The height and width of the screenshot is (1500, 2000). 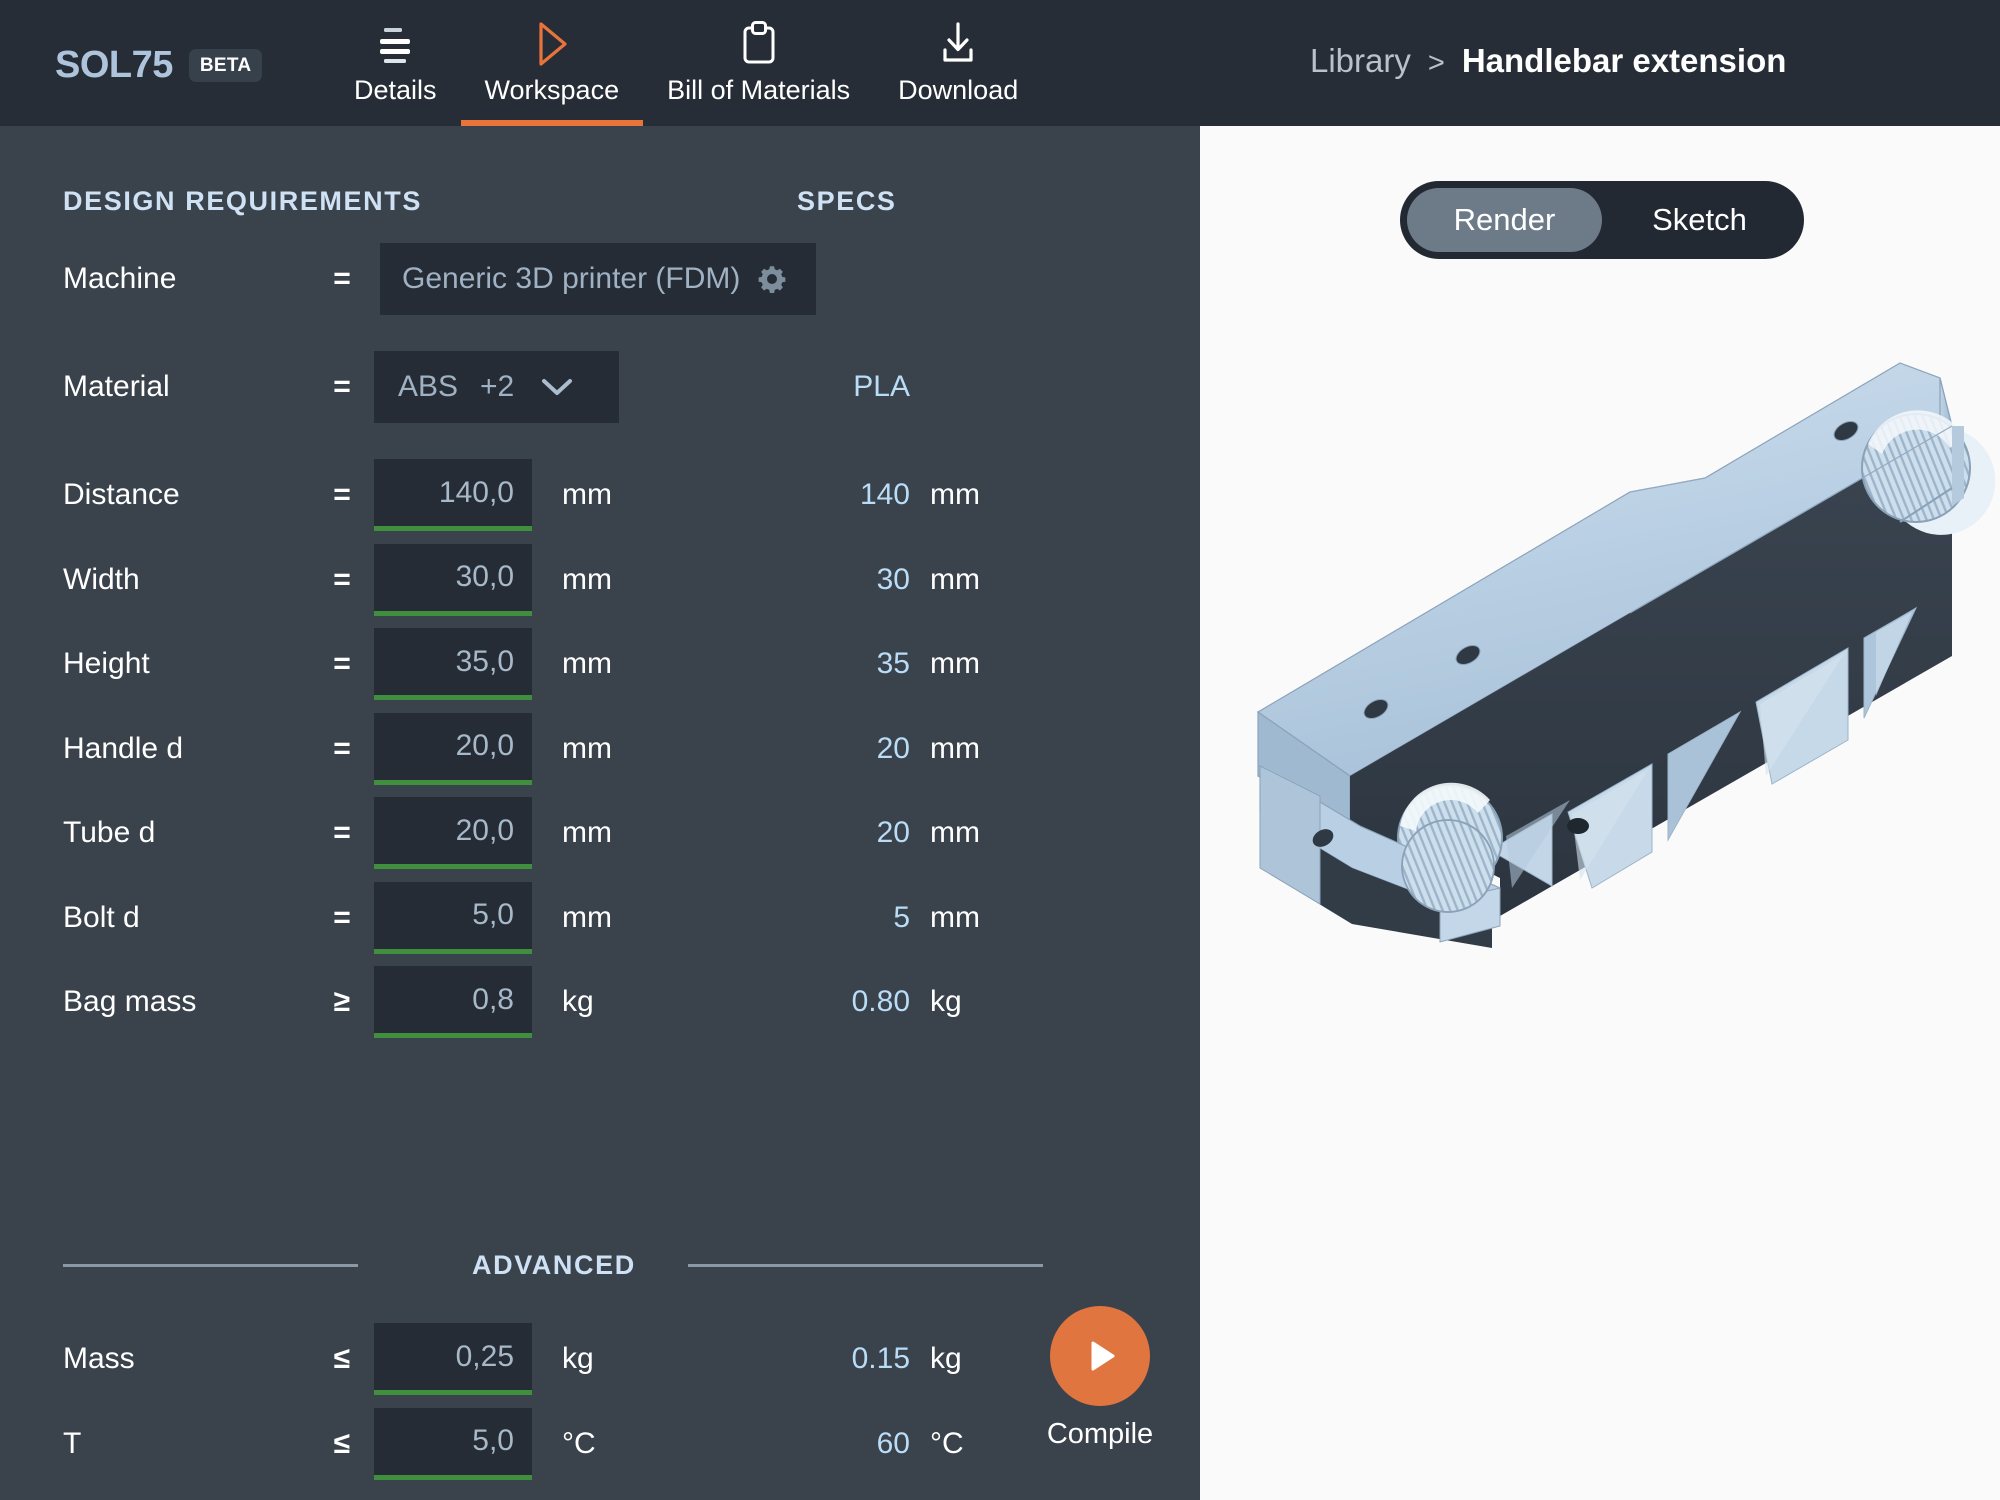 What do you see at coordinates (1100, 1434) in the screenshot?
I see `compile-label: Compile` at bounding box center [1100, 1434].